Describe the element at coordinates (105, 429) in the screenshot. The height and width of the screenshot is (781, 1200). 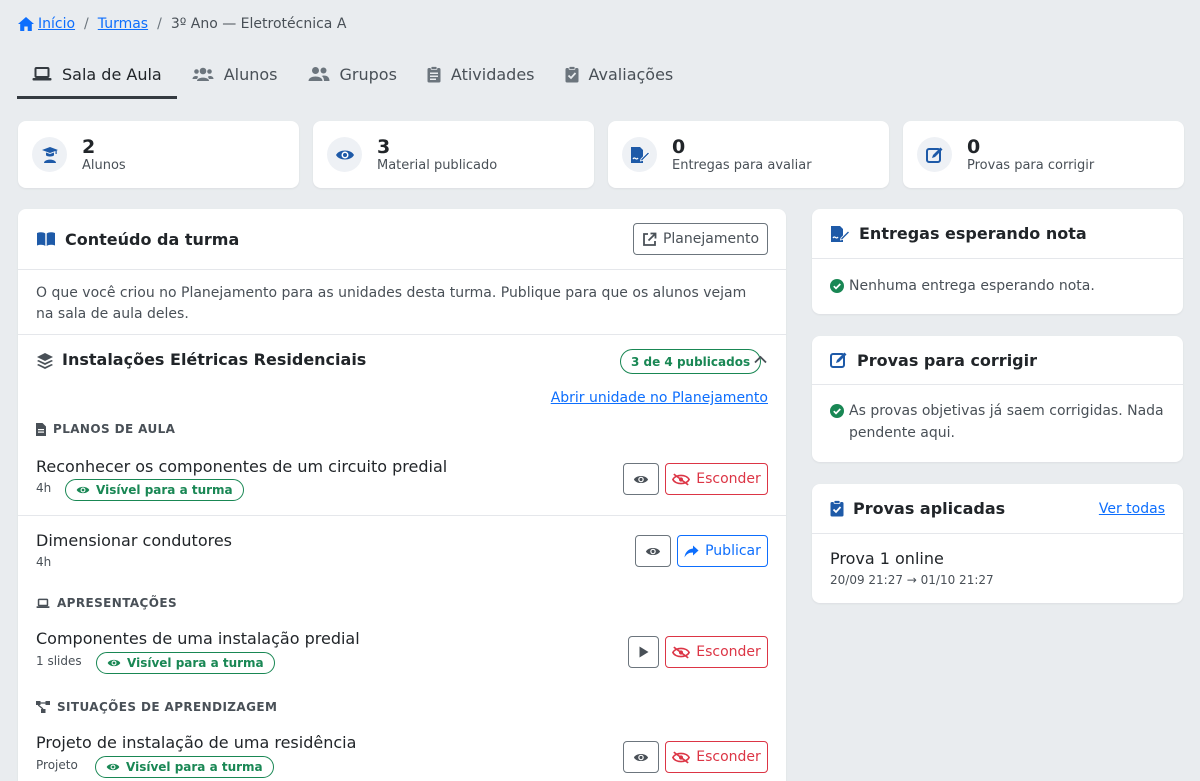
I see `section-lesson-plans: PLANOS DE AULA` at that location.